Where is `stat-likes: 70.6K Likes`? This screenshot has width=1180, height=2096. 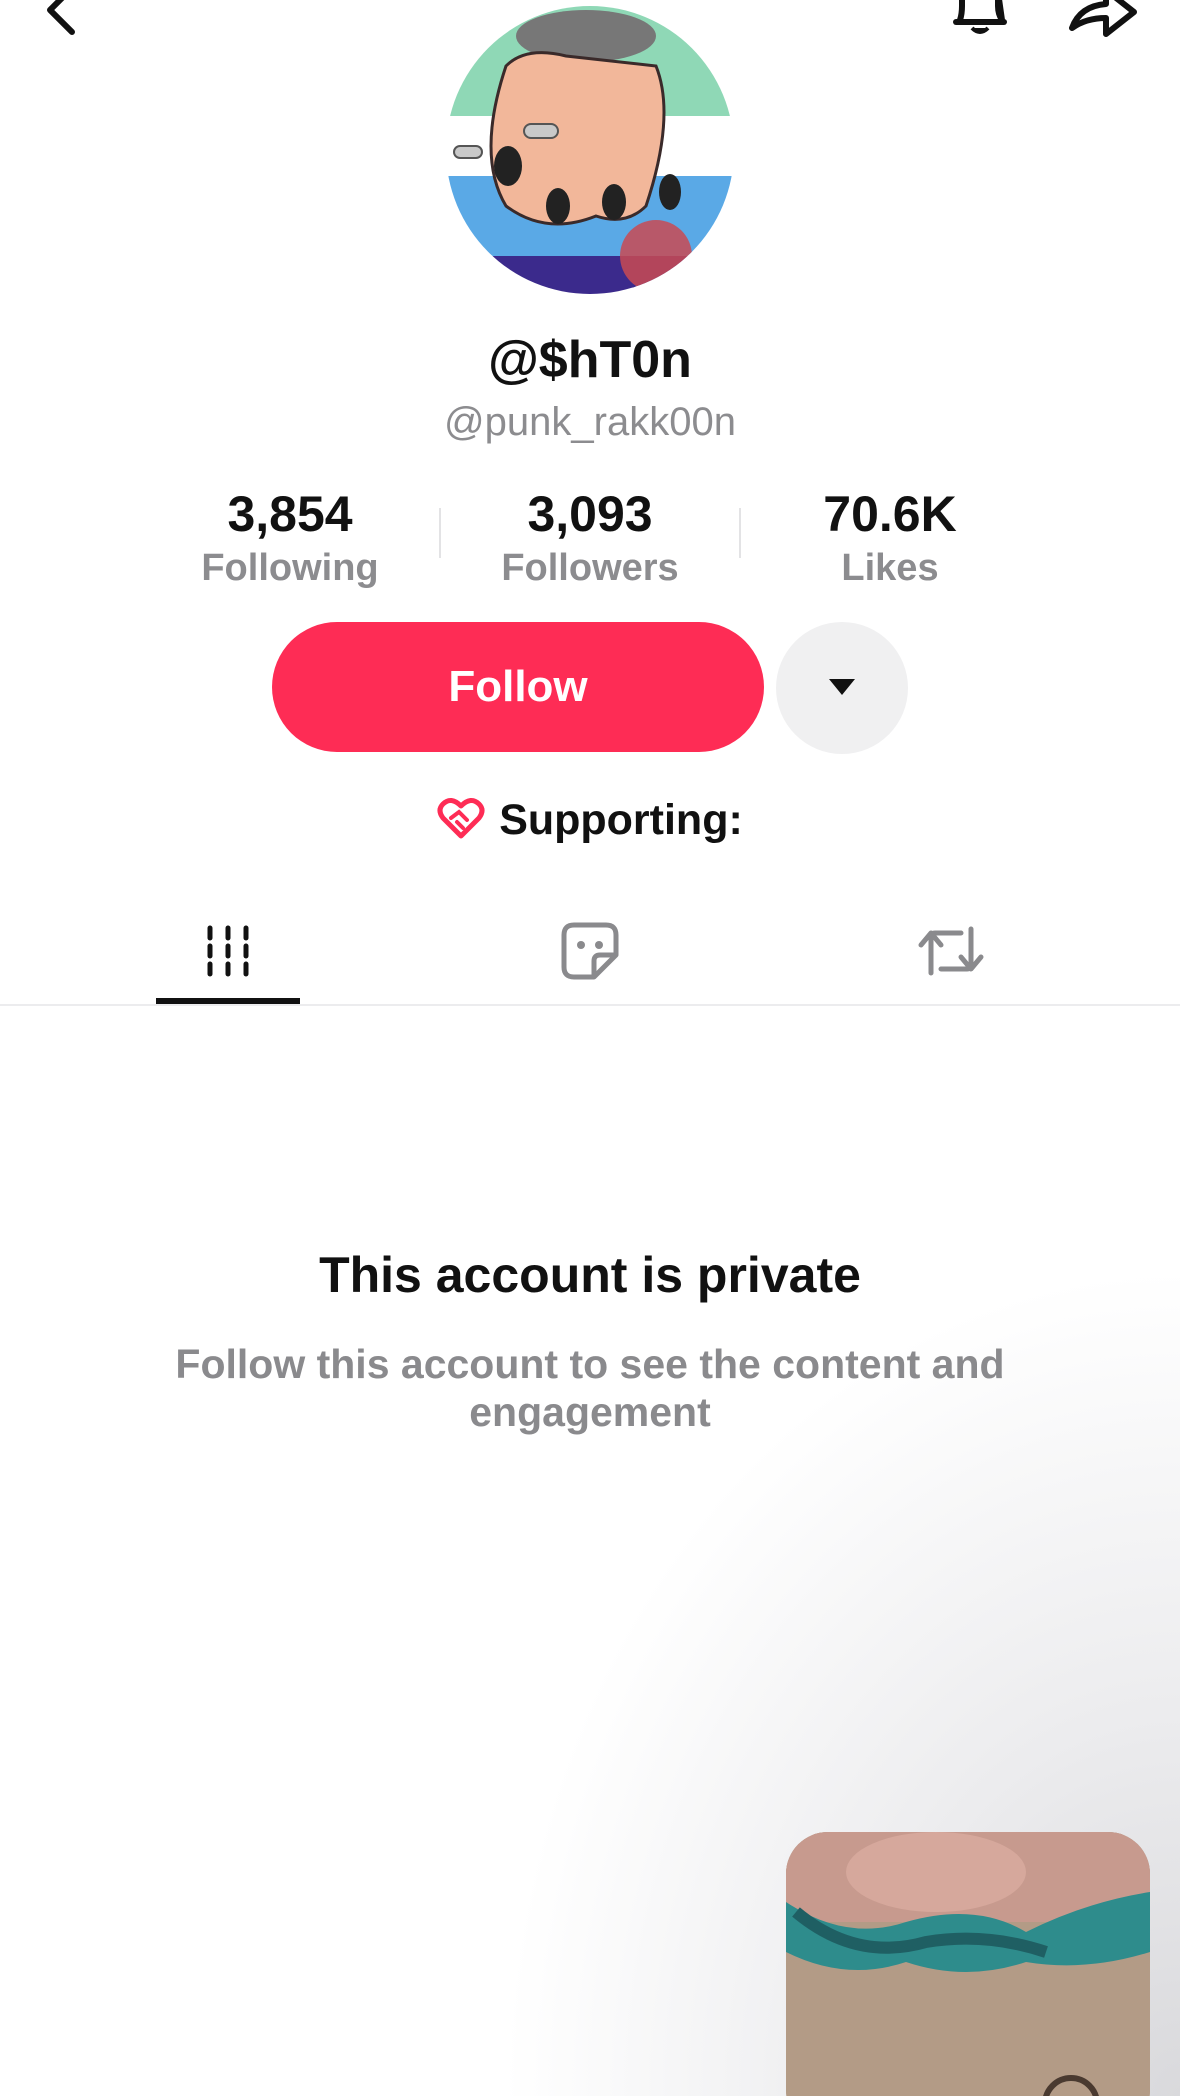 stat-likes: 70.6K Likes is located at coordinates (890, 538).